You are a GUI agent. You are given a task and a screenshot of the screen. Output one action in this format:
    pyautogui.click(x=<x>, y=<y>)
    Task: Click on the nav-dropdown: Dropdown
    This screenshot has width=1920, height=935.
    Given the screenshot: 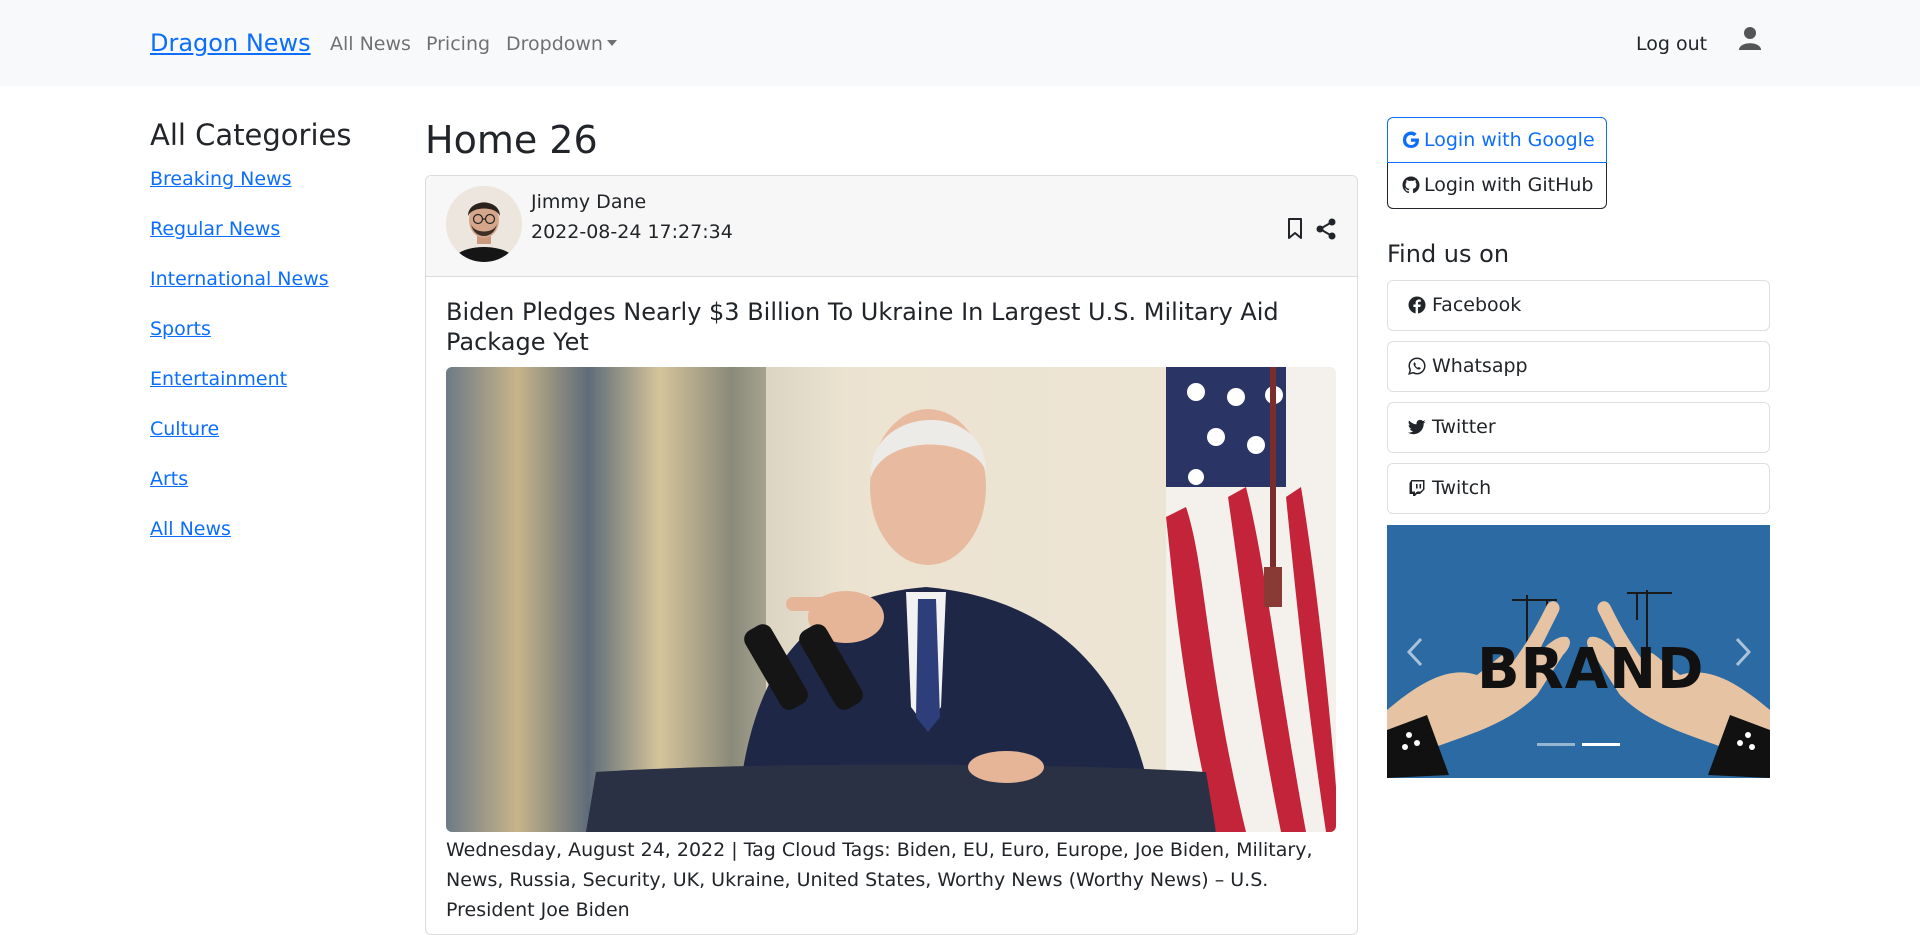 What is the action you would take?
    pyautogui.click(x=561, y=44)
    